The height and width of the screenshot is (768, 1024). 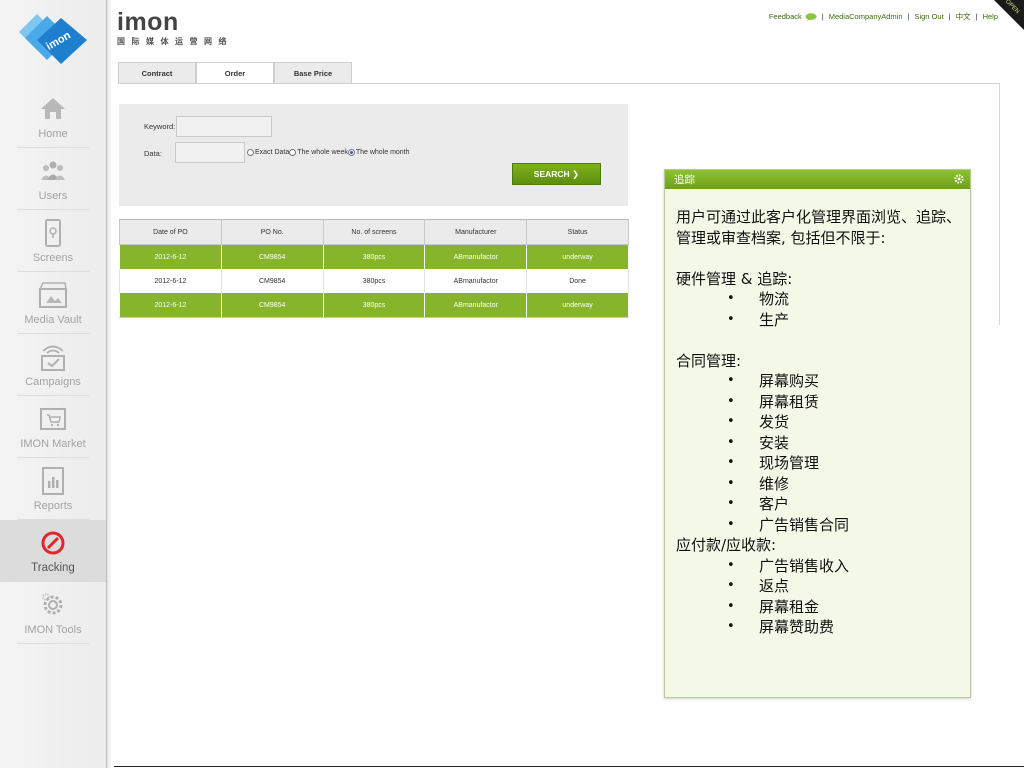 What do you see at coordinates (734, 278) in the screenshot?
I see `section-title: 硬件管理 & 追踪:` at bounding box center [734, 278].